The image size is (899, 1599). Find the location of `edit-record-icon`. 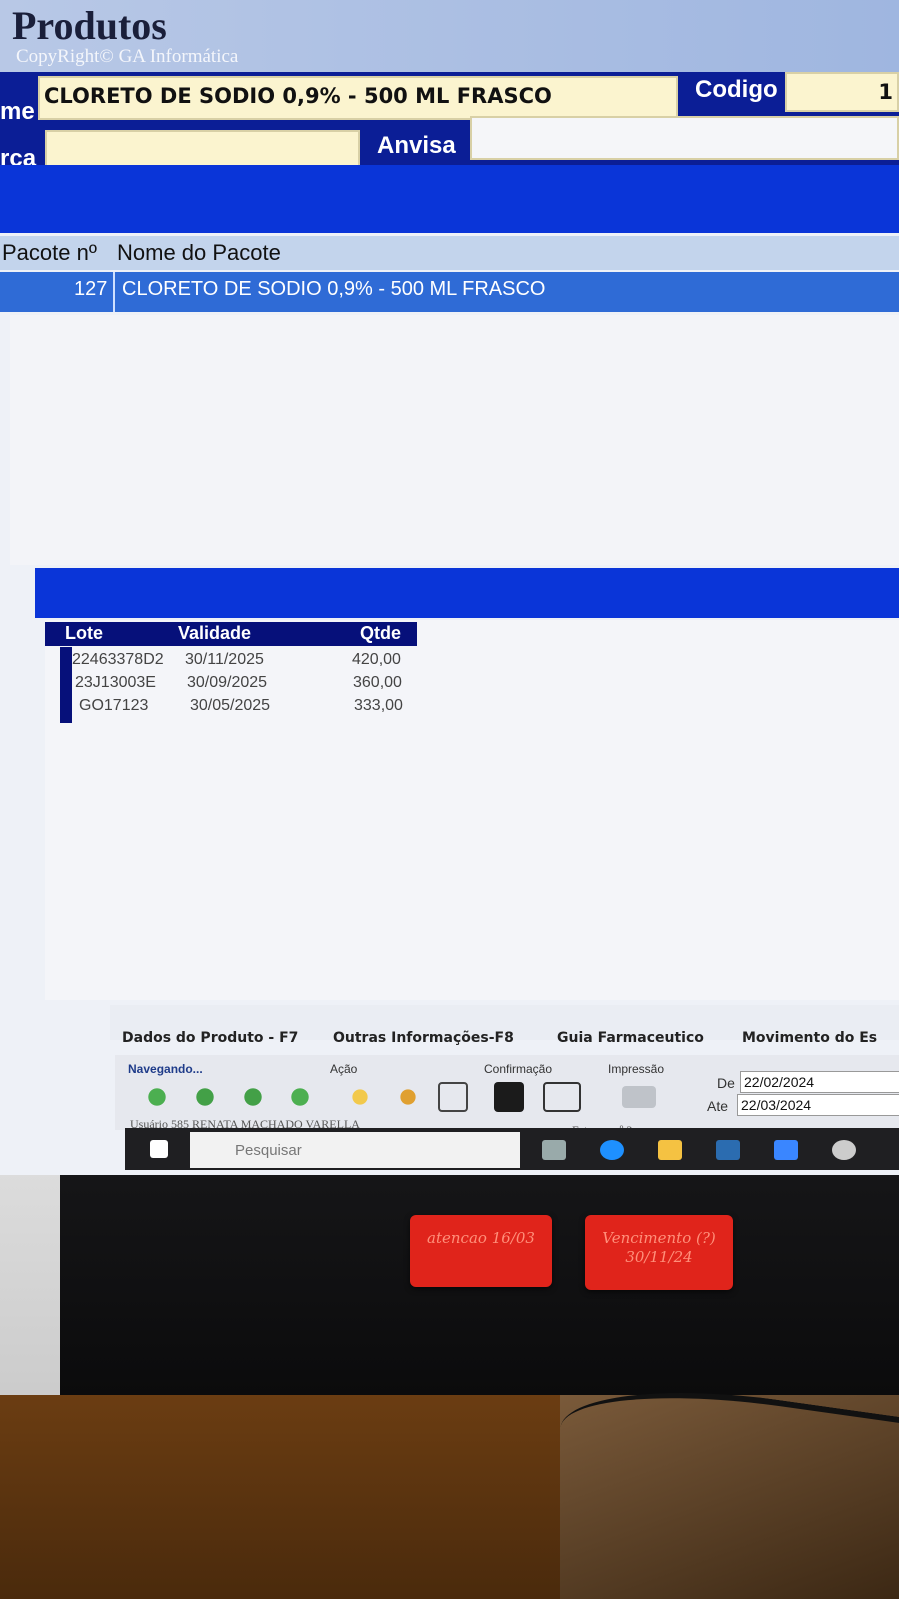

edit-record-icon is located at coordinates (408, 1097).